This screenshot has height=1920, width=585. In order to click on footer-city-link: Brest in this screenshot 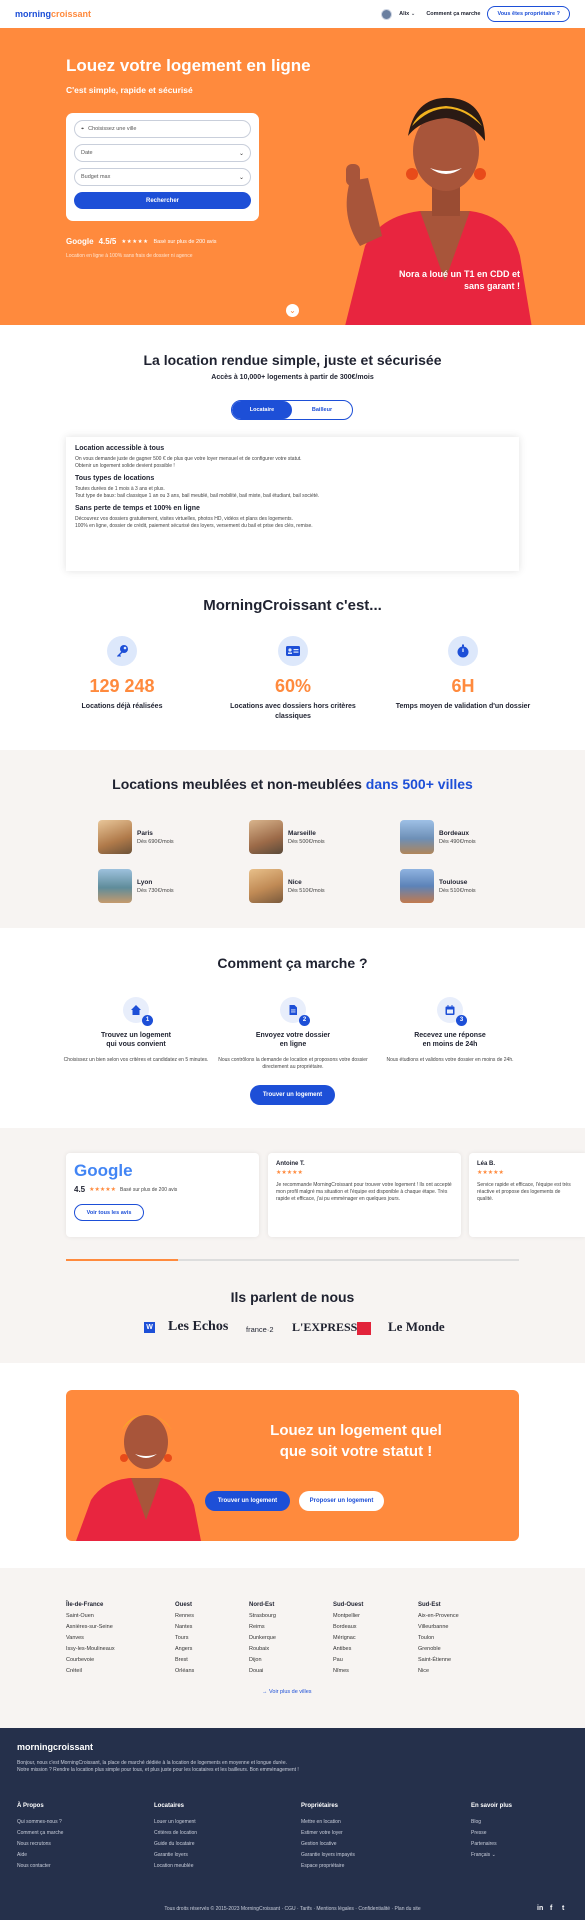, I will do `click(184, 1660)`.